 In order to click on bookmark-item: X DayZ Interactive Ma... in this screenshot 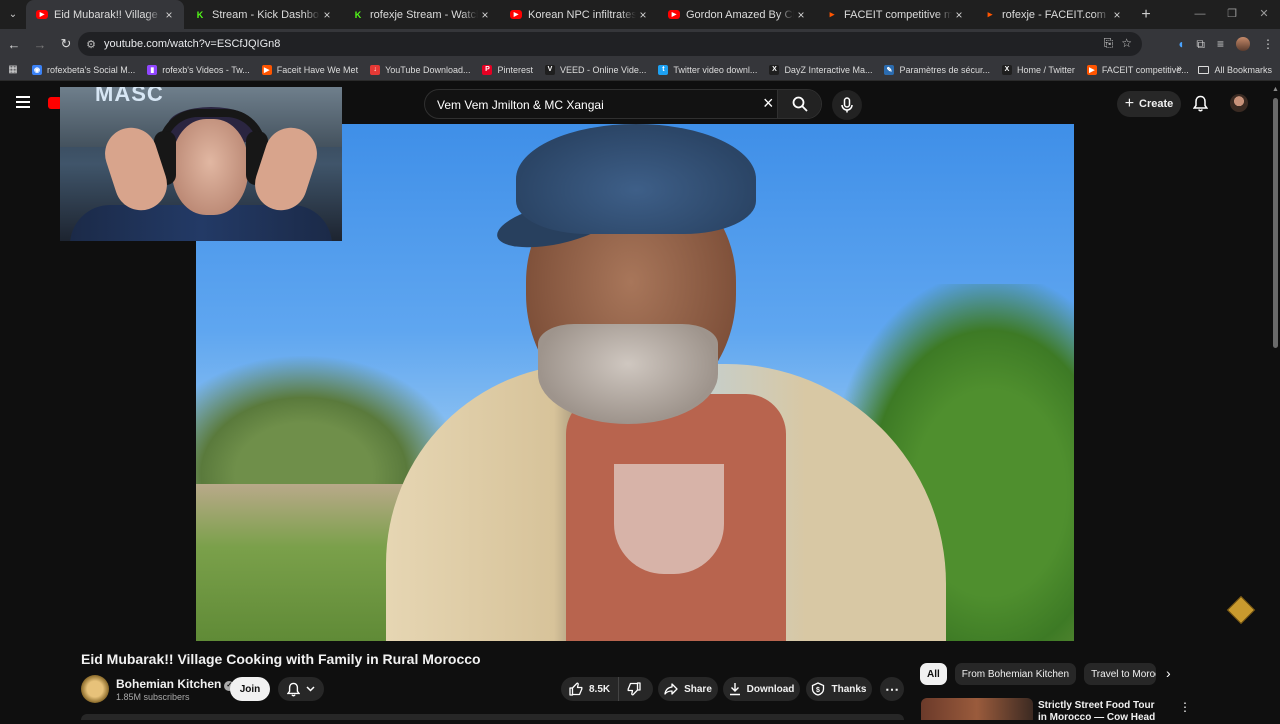, I will do `click(820, 69)`.